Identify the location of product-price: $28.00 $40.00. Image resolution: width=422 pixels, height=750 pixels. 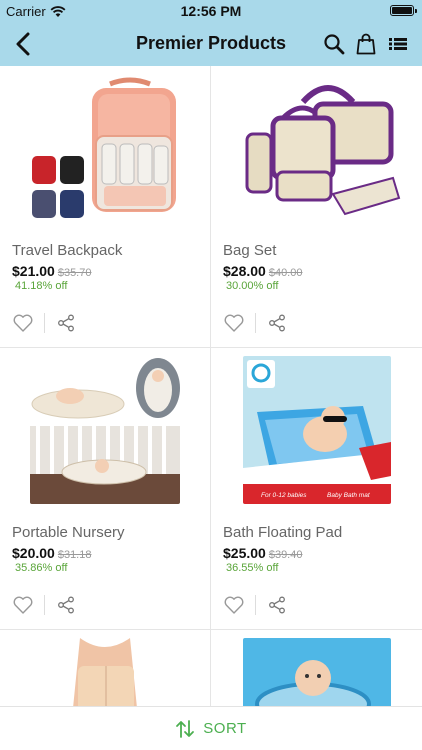
(262, 271).